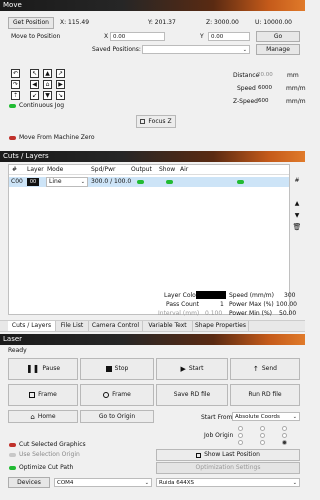  Describe the element at coordinates (117, 416) in the screenshot. I see `go-to-origin-button: Go to Origin` at that location.